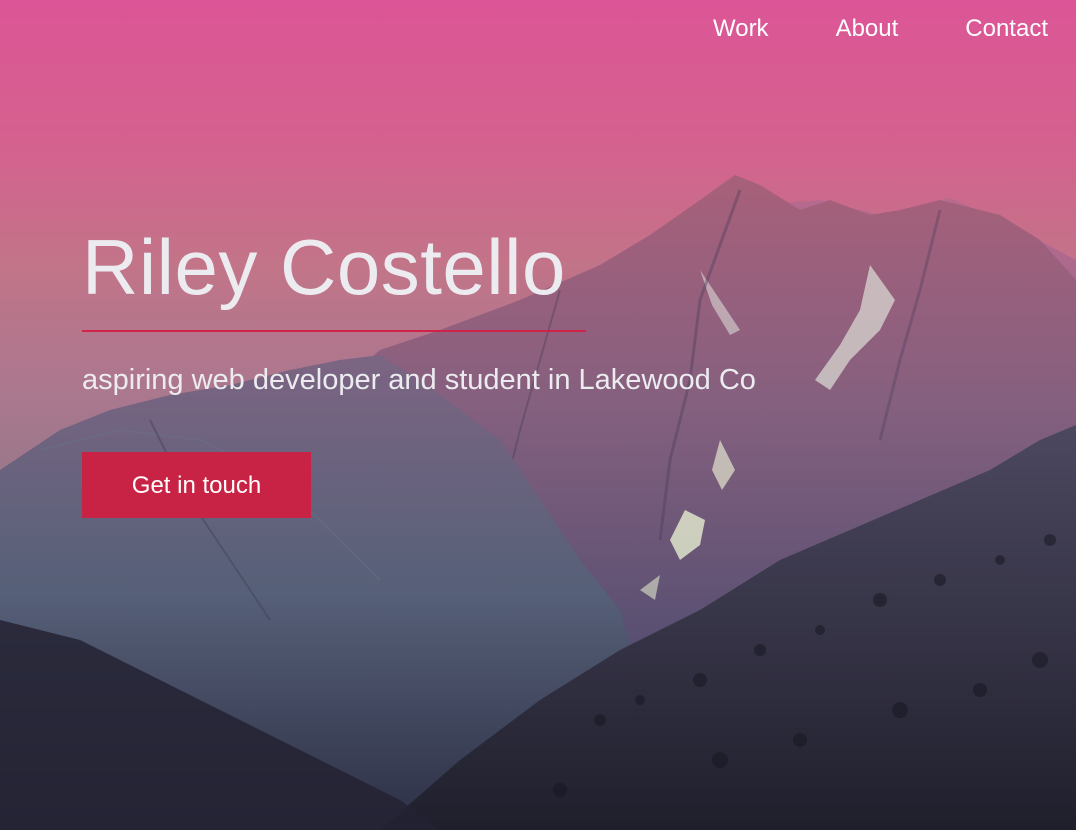 This screenshot has height=830, width=1076. I want to click on top-nav: Work About Contact, so click(861, 29).